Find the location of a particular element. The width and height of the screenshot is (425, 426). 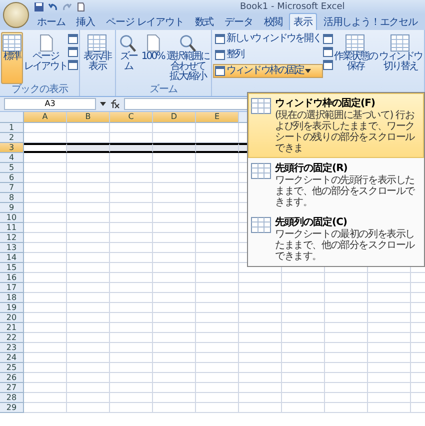

group-label: ブックの表示 is located at coordinates (40, 90).